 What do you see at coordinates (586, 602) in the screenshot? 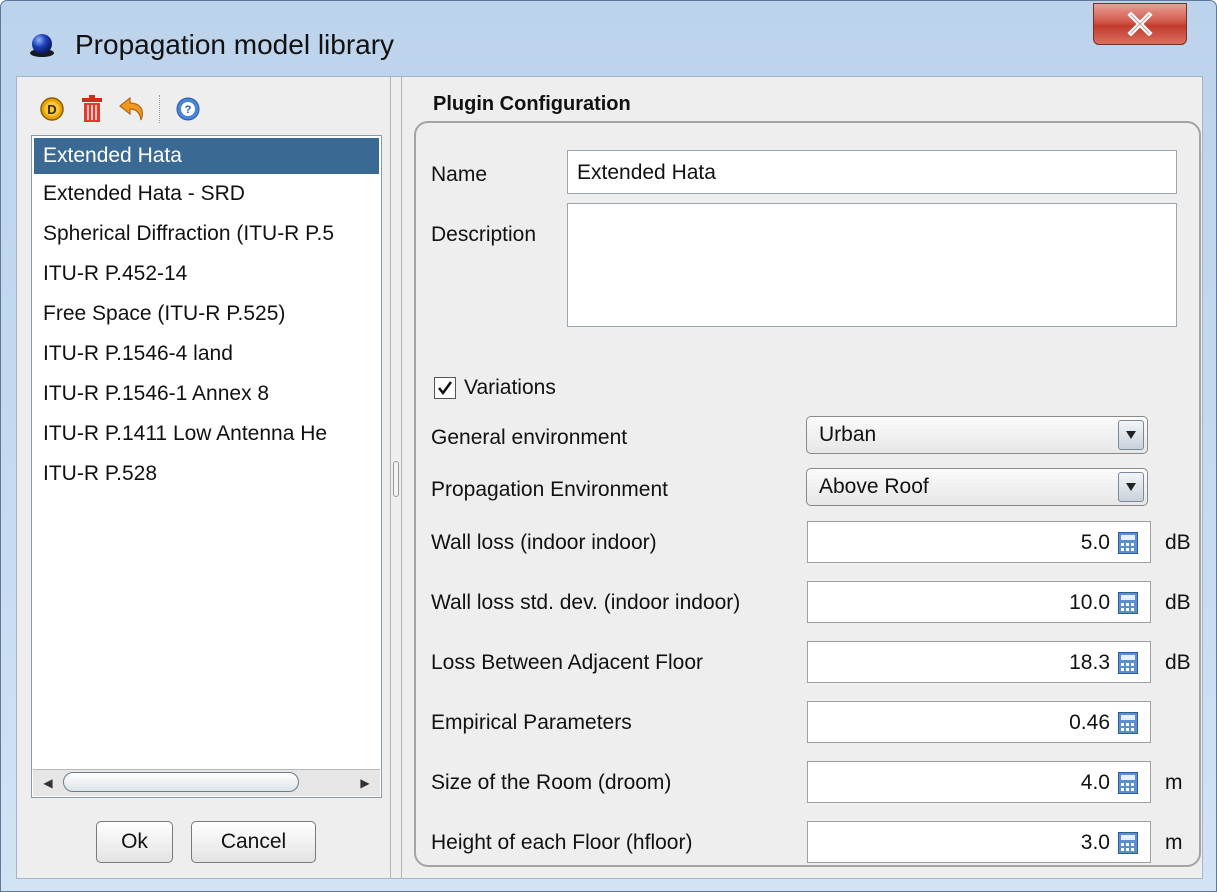
I see `param-label: Wall loss std. dev. (indoor indoor)` at bounding box center [586, 602].